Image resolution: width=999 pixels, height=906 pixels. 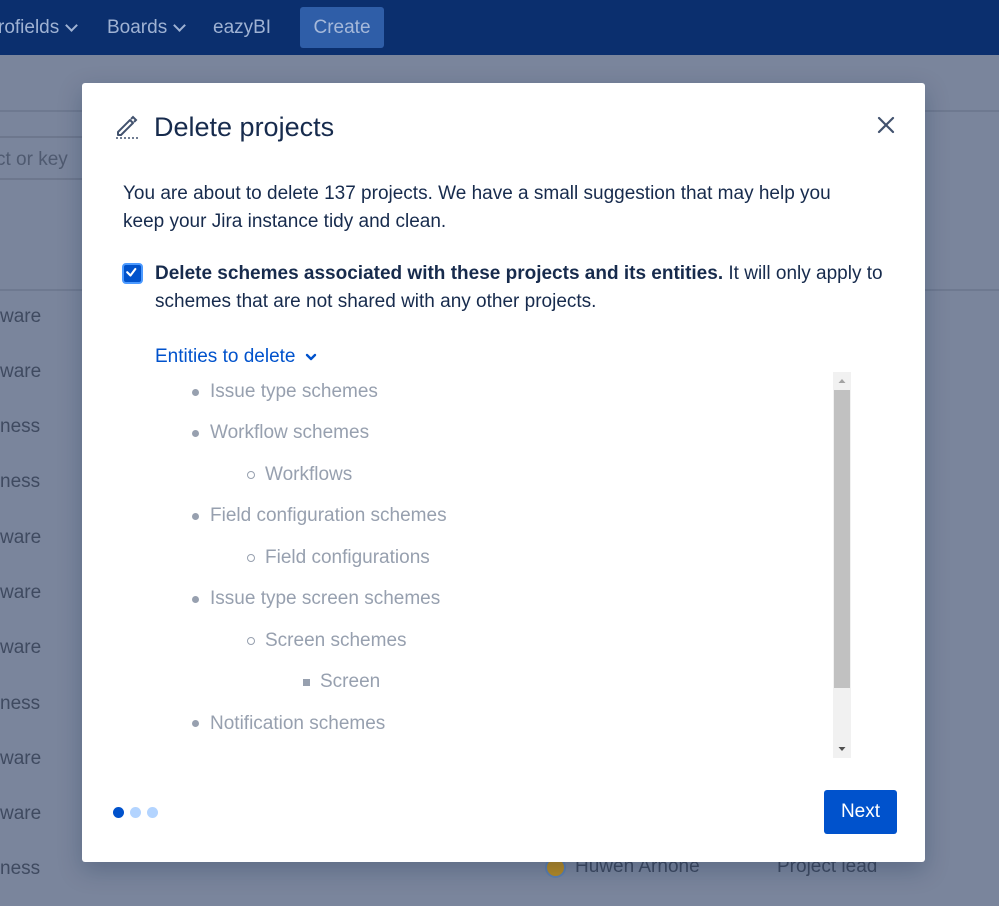 I want to click on entity-item: Notification schemes, so click(x=298, y=723).